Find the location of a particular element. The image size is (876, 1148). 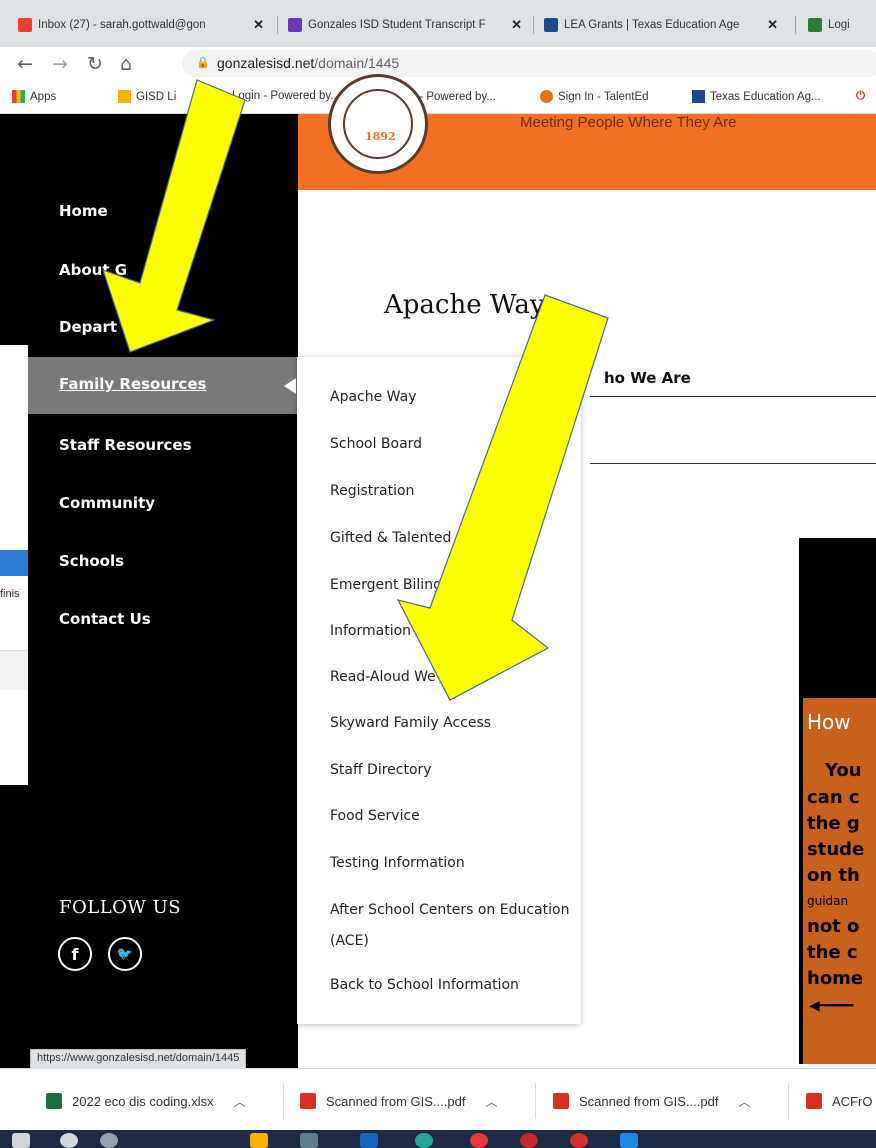

dropdown-item-gifted-talented: Gifted & Talented is located at coordinates (390, 538).